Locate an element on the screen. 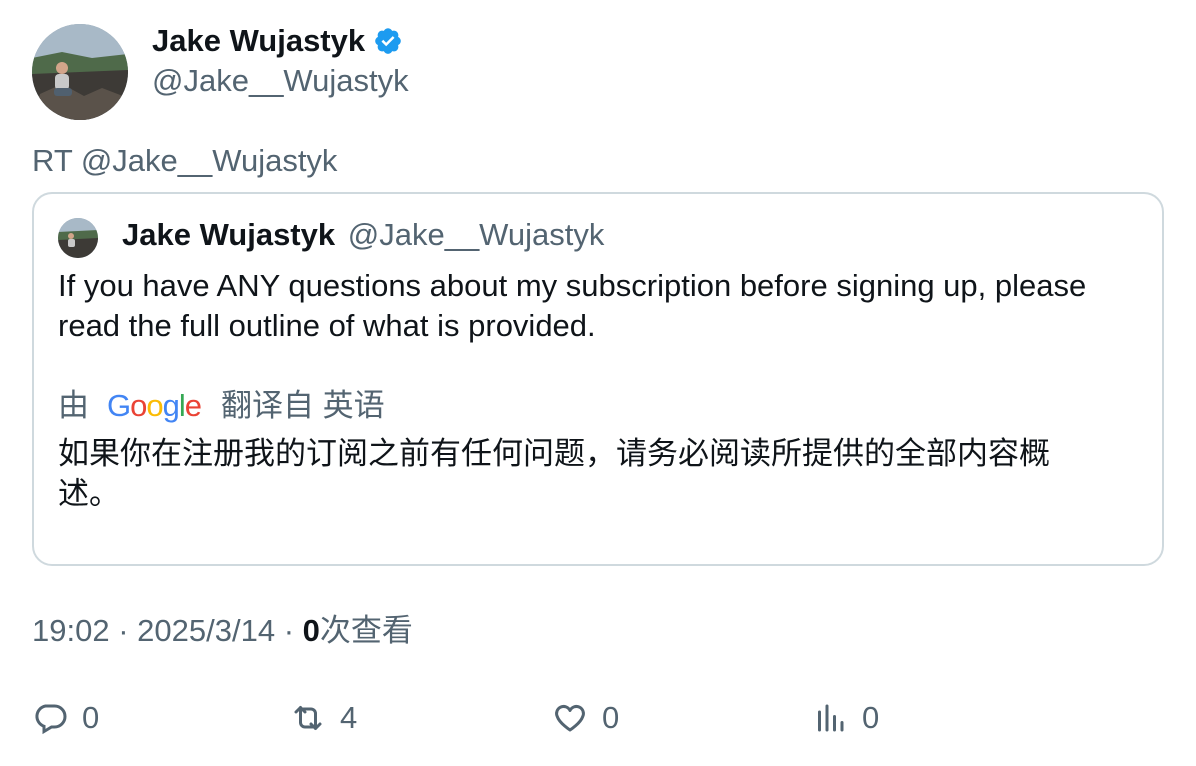 This screenshot has width=1196, height=766. like-count: 0 is located at coordinates (611, 717).